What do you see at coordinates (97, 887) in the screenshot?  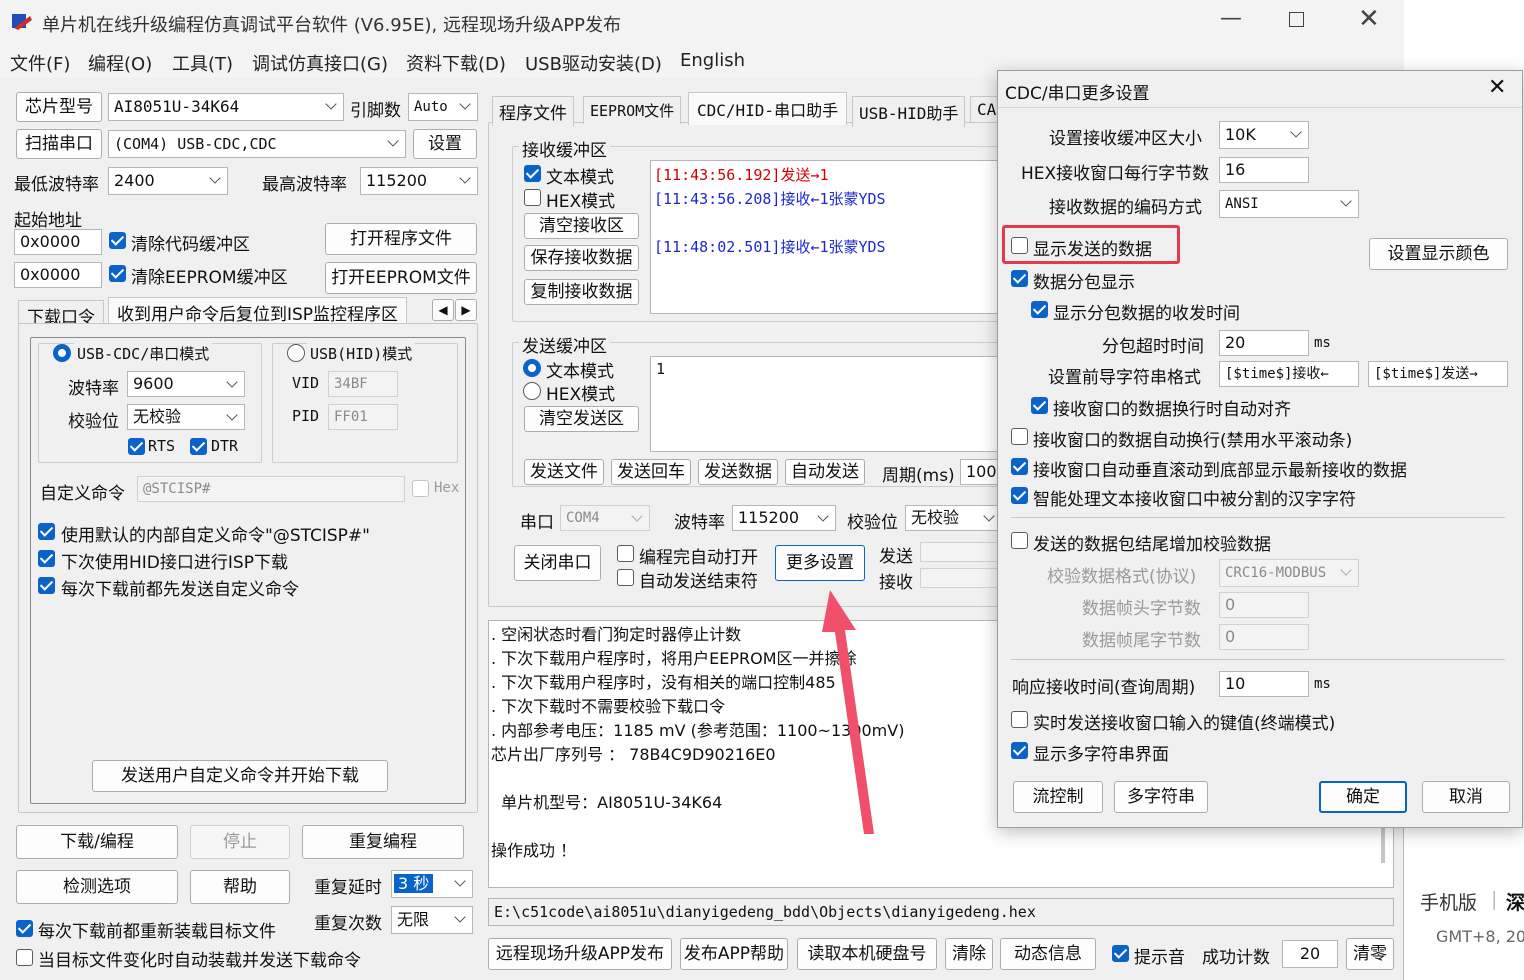 I see `detect-options-button: 检测选项` at bounding box center [97, 887].